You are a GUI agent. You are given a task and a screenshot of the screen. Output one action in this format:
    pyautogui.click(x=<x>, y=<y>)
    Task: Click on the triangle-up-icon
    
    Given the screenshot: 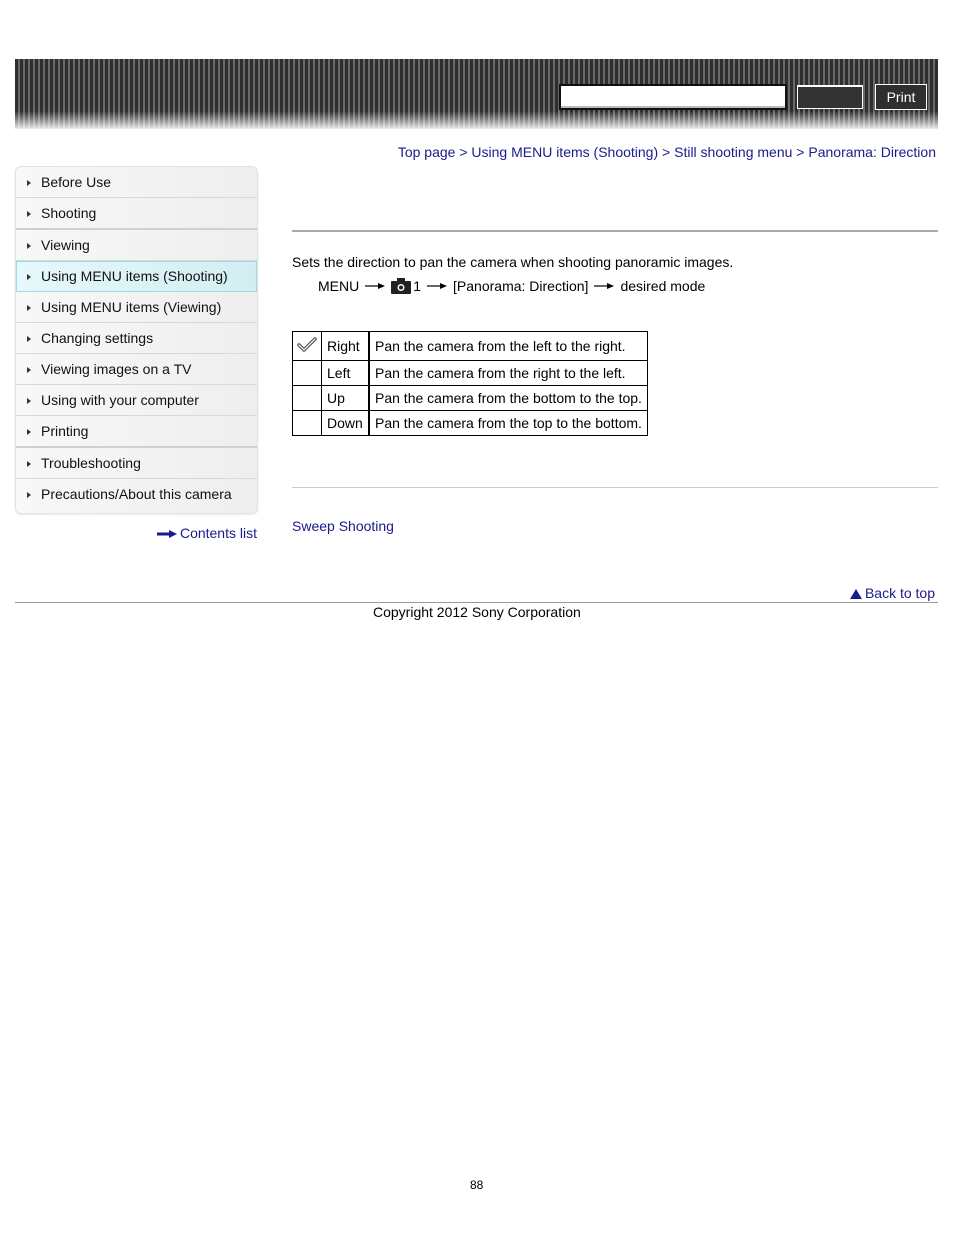 What is the action you would take?
    pyautogui.click(x=855, y=594)
    